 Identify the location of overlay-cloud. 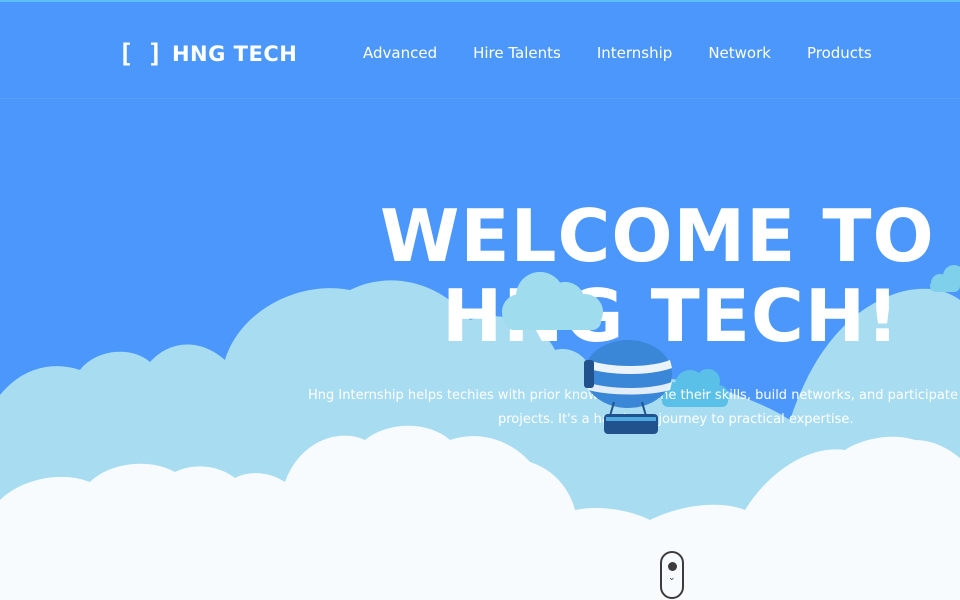
(552, 301).